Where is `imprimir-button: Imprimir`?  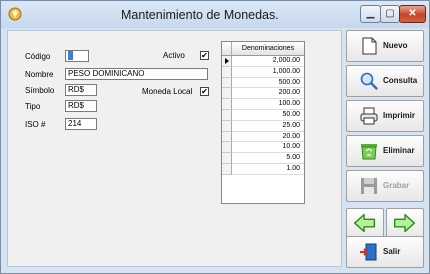 imprimir-button: Imprimir is located at coordinates (385, 116).